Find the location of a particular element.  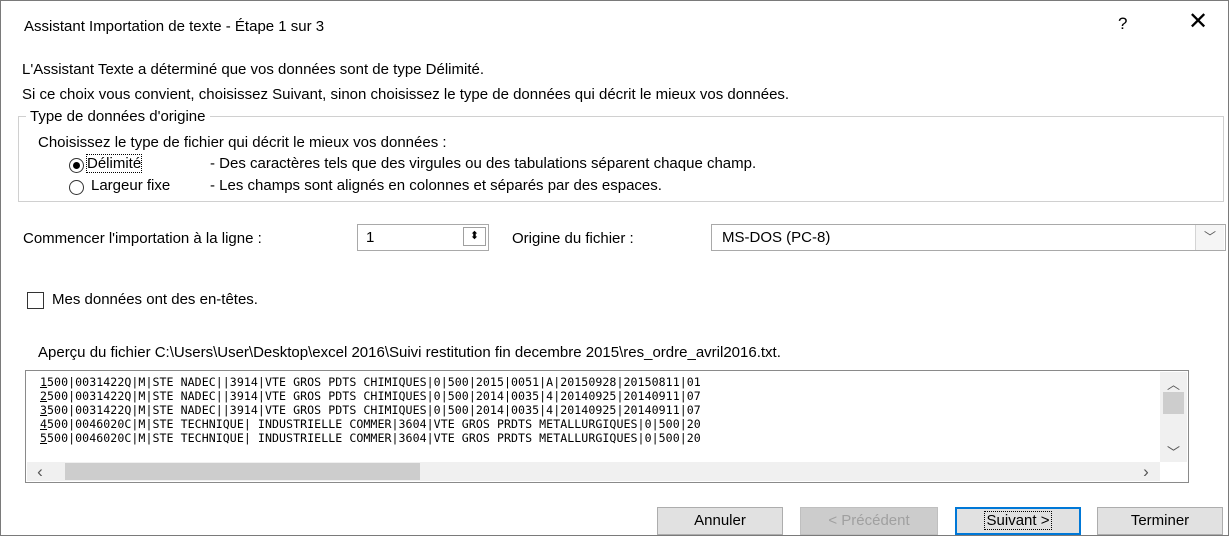

cancel-button: Annuler is located at coordinates (720, 521).